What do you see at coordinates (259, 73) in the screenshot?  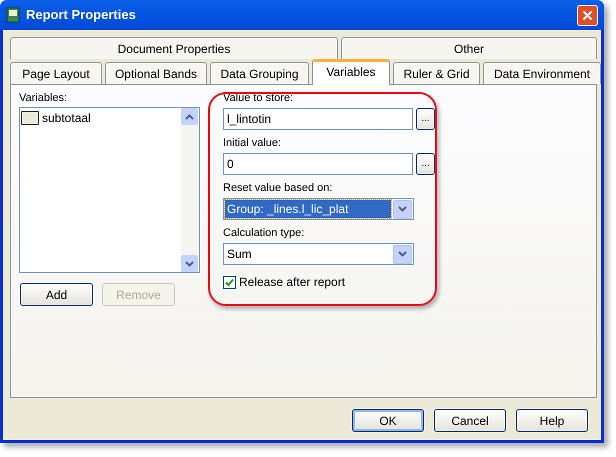 I see `tab: Data Grouping` at bounding box center [259, 73].